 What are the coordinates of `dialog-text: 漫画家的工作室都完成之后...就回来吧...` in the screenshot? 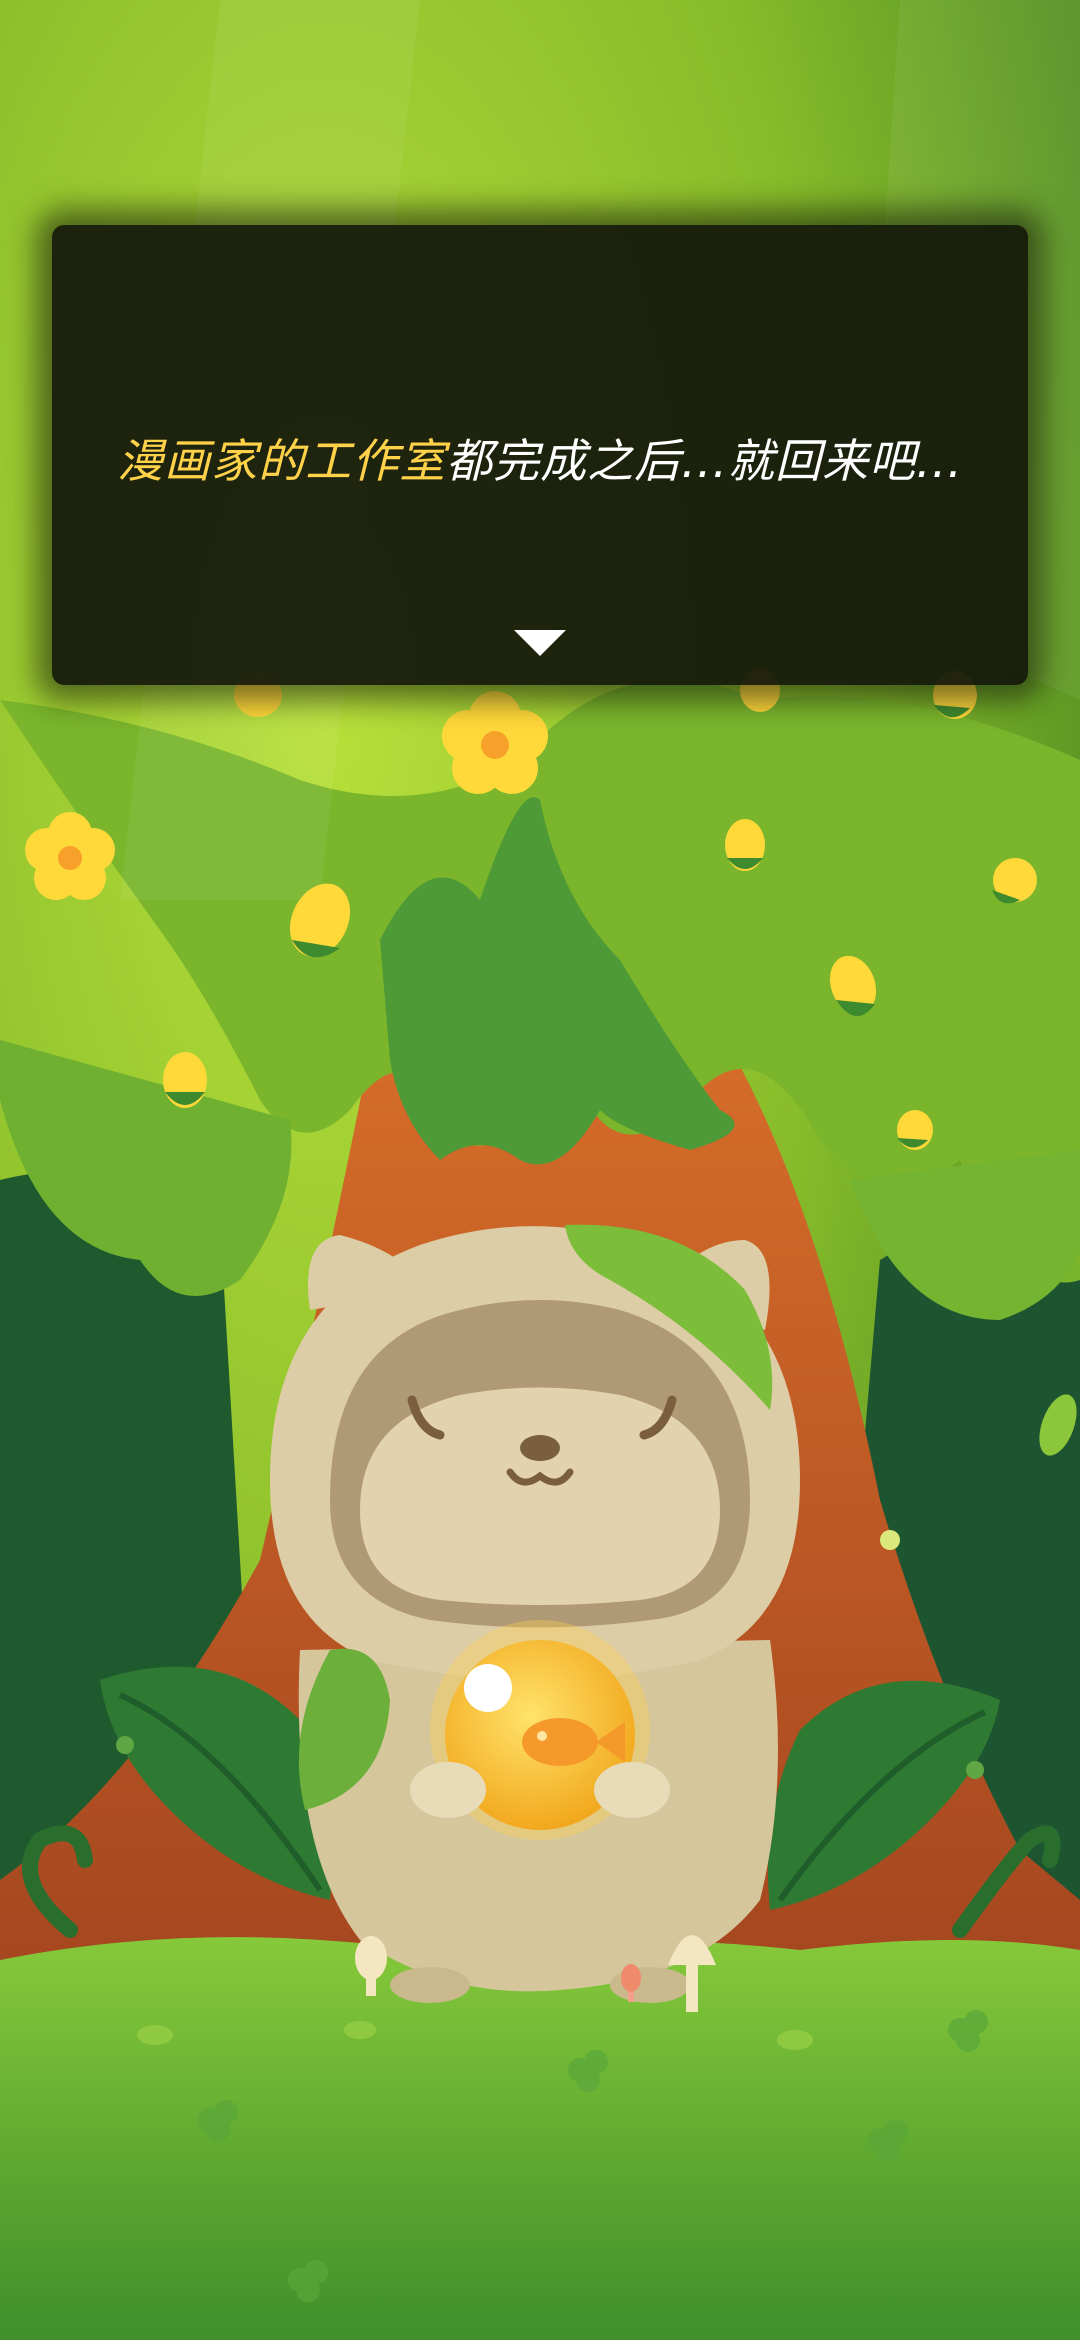 It's located at (540, 458).